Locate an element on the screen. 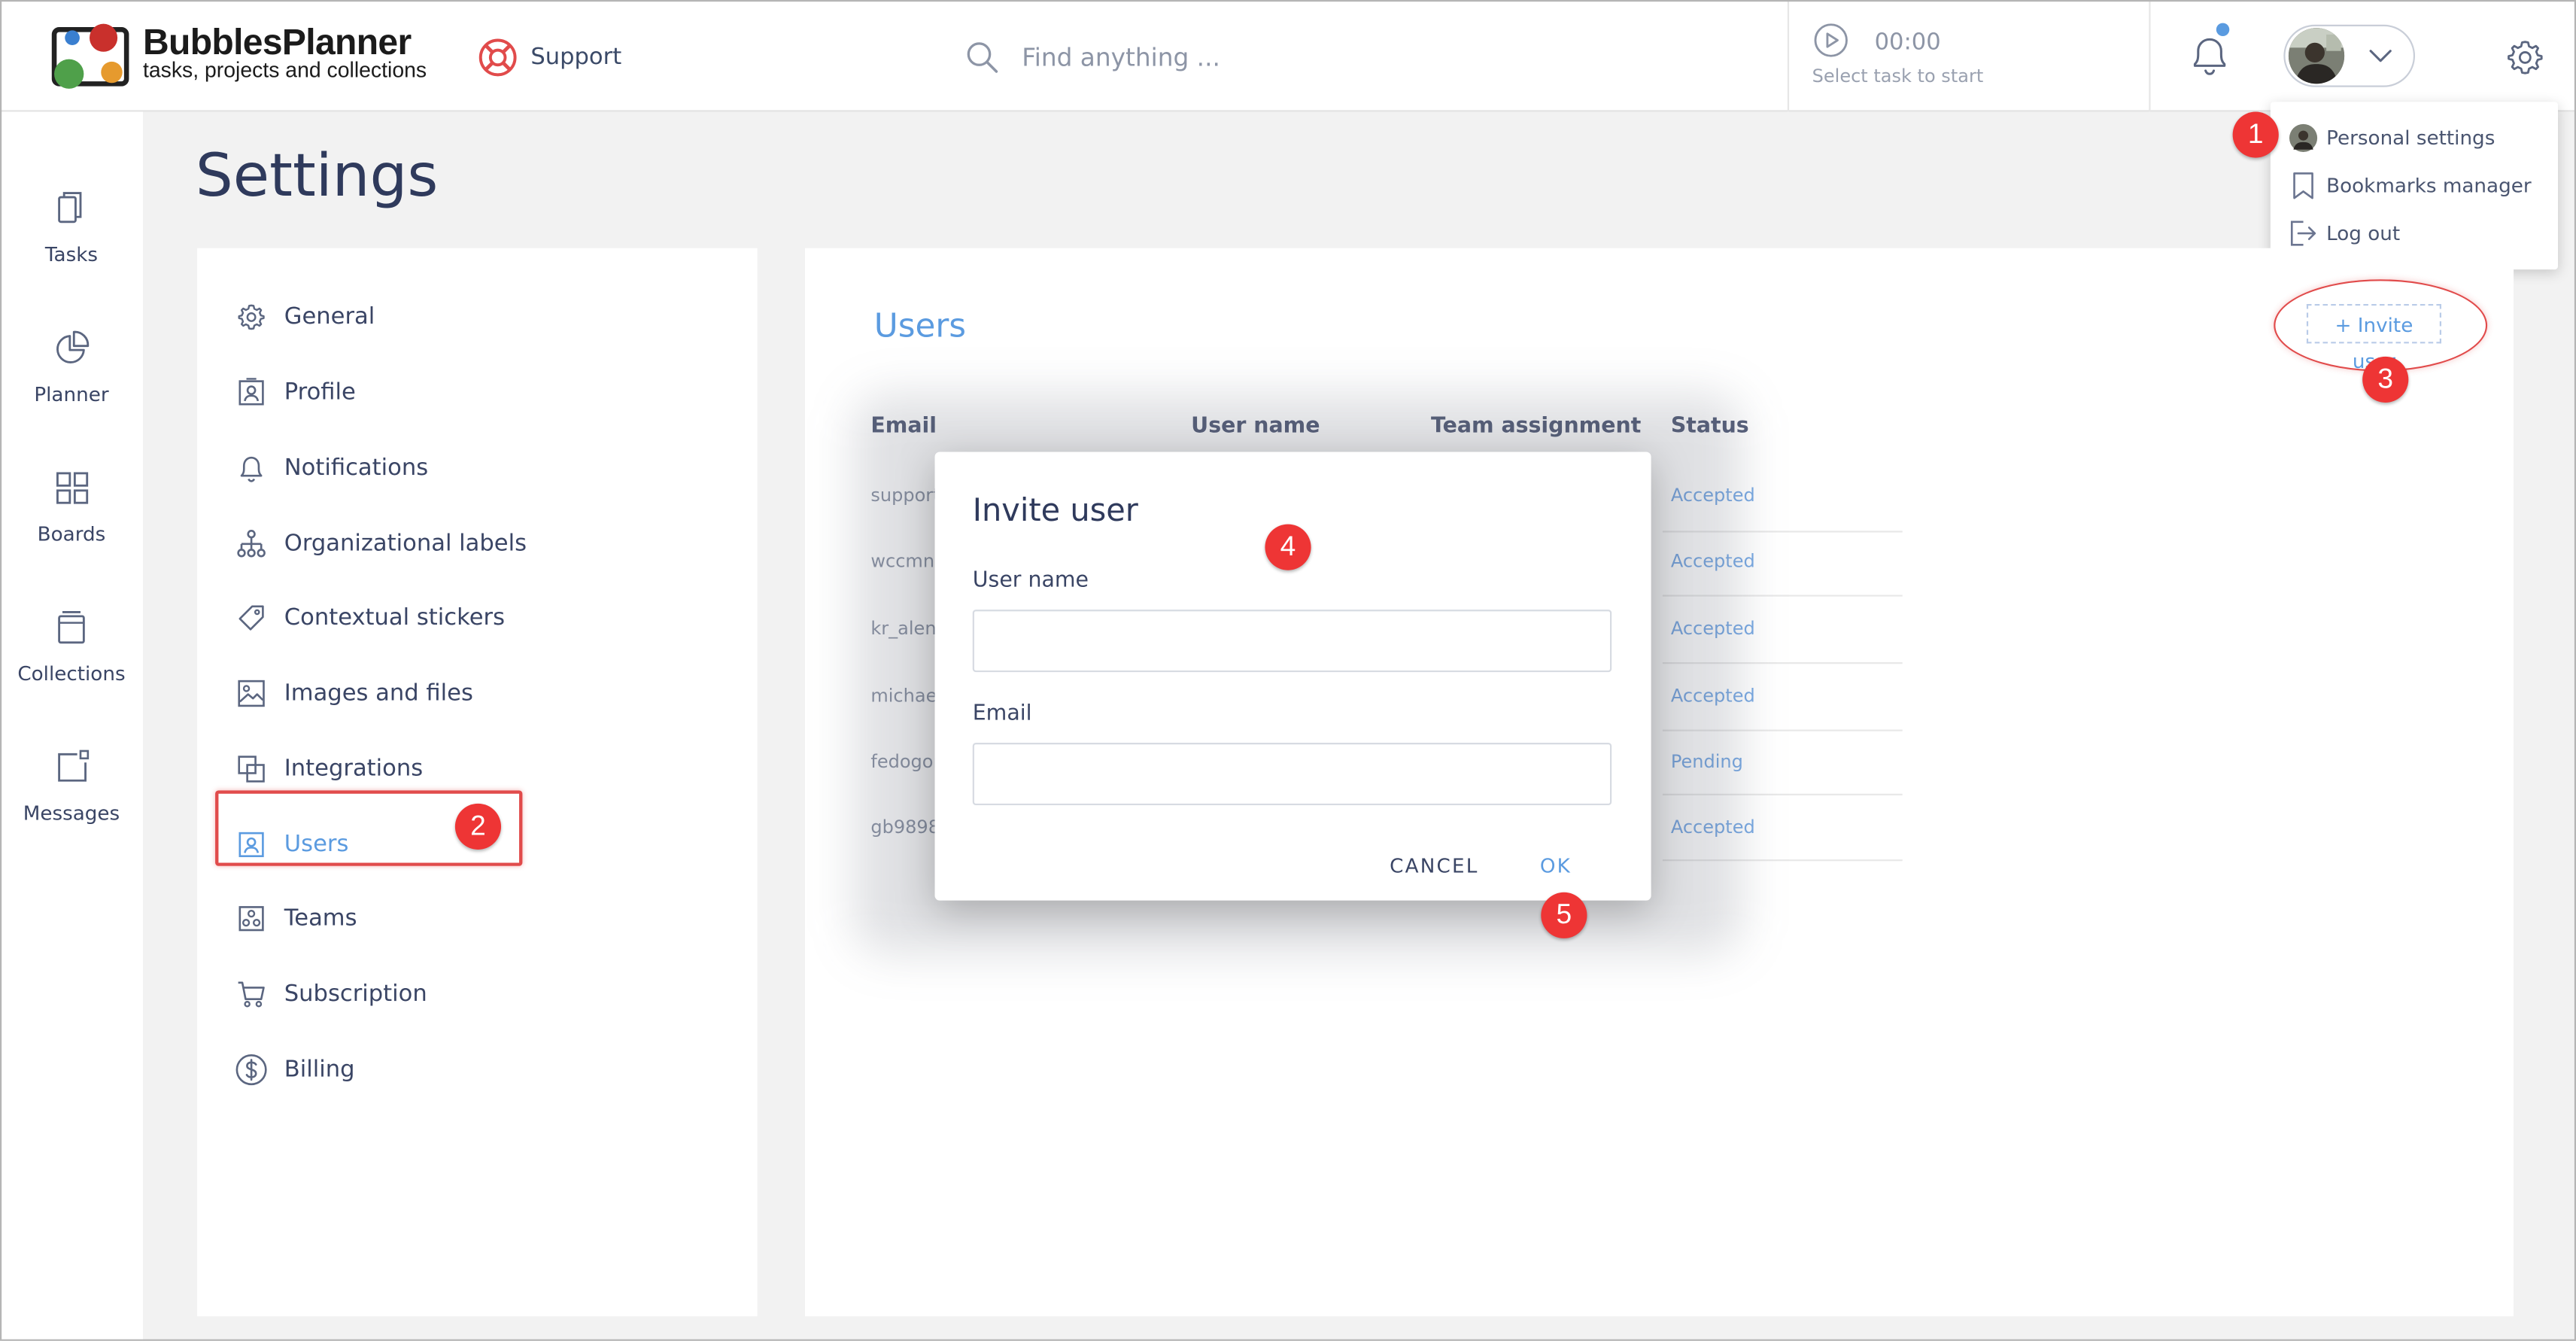 The image size is (2576, 1341). support-link: Support is located at coordinates (575, 57).